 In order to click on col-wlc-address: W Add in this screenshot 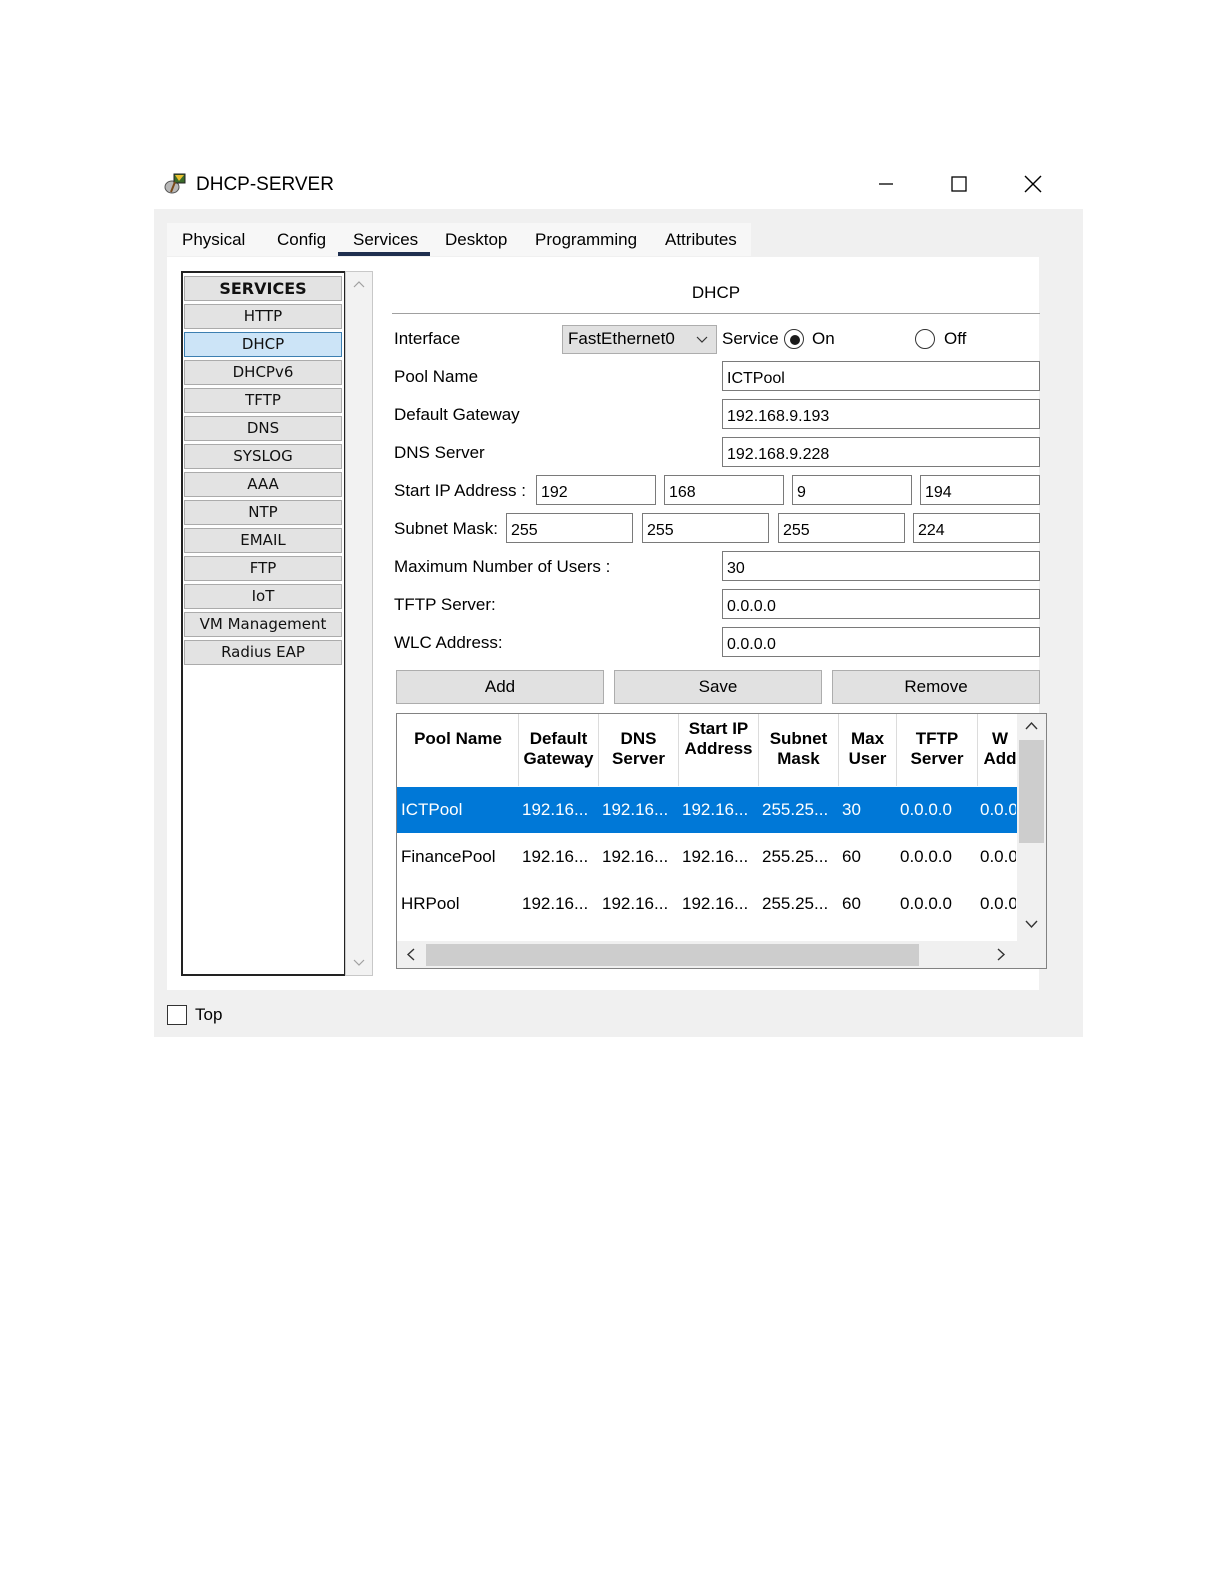, I will do `click(997, 749)`.